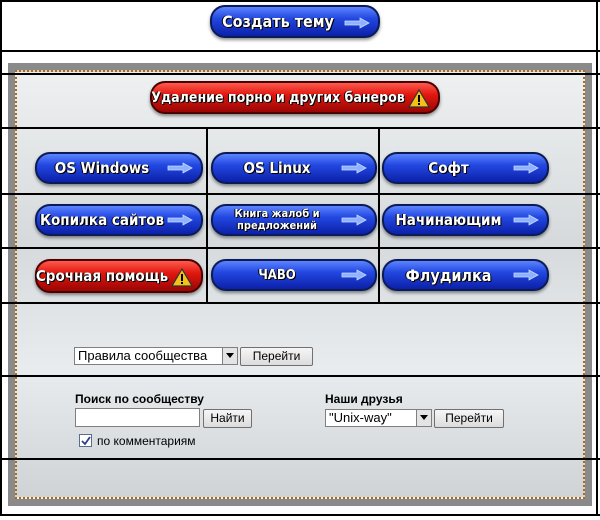  What do you see at coordinates (143, 355) in the screenshot?
I see `rules-select-value: Правила сообщества` at bounding box center [143, 355].